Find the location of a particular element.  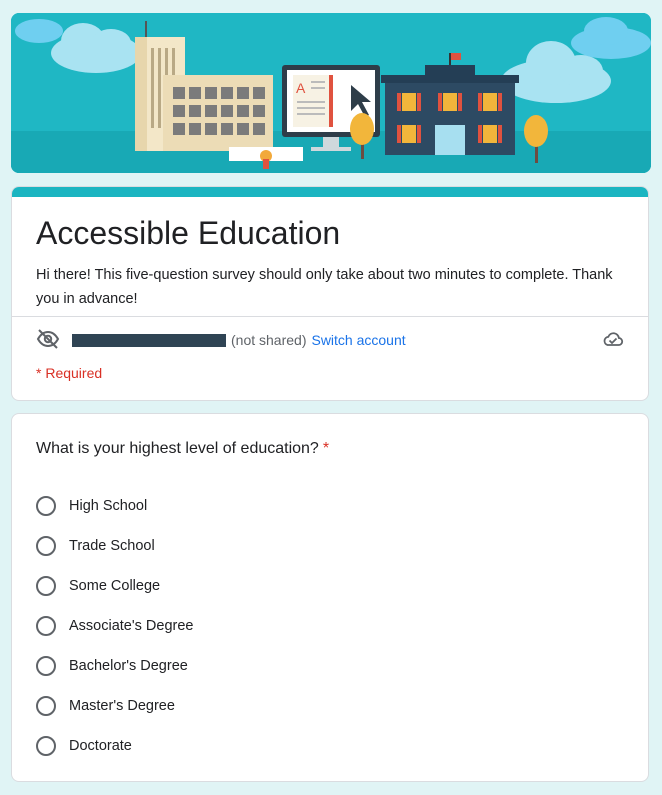

cloud-done-icon is located at coordinates (613, 340).